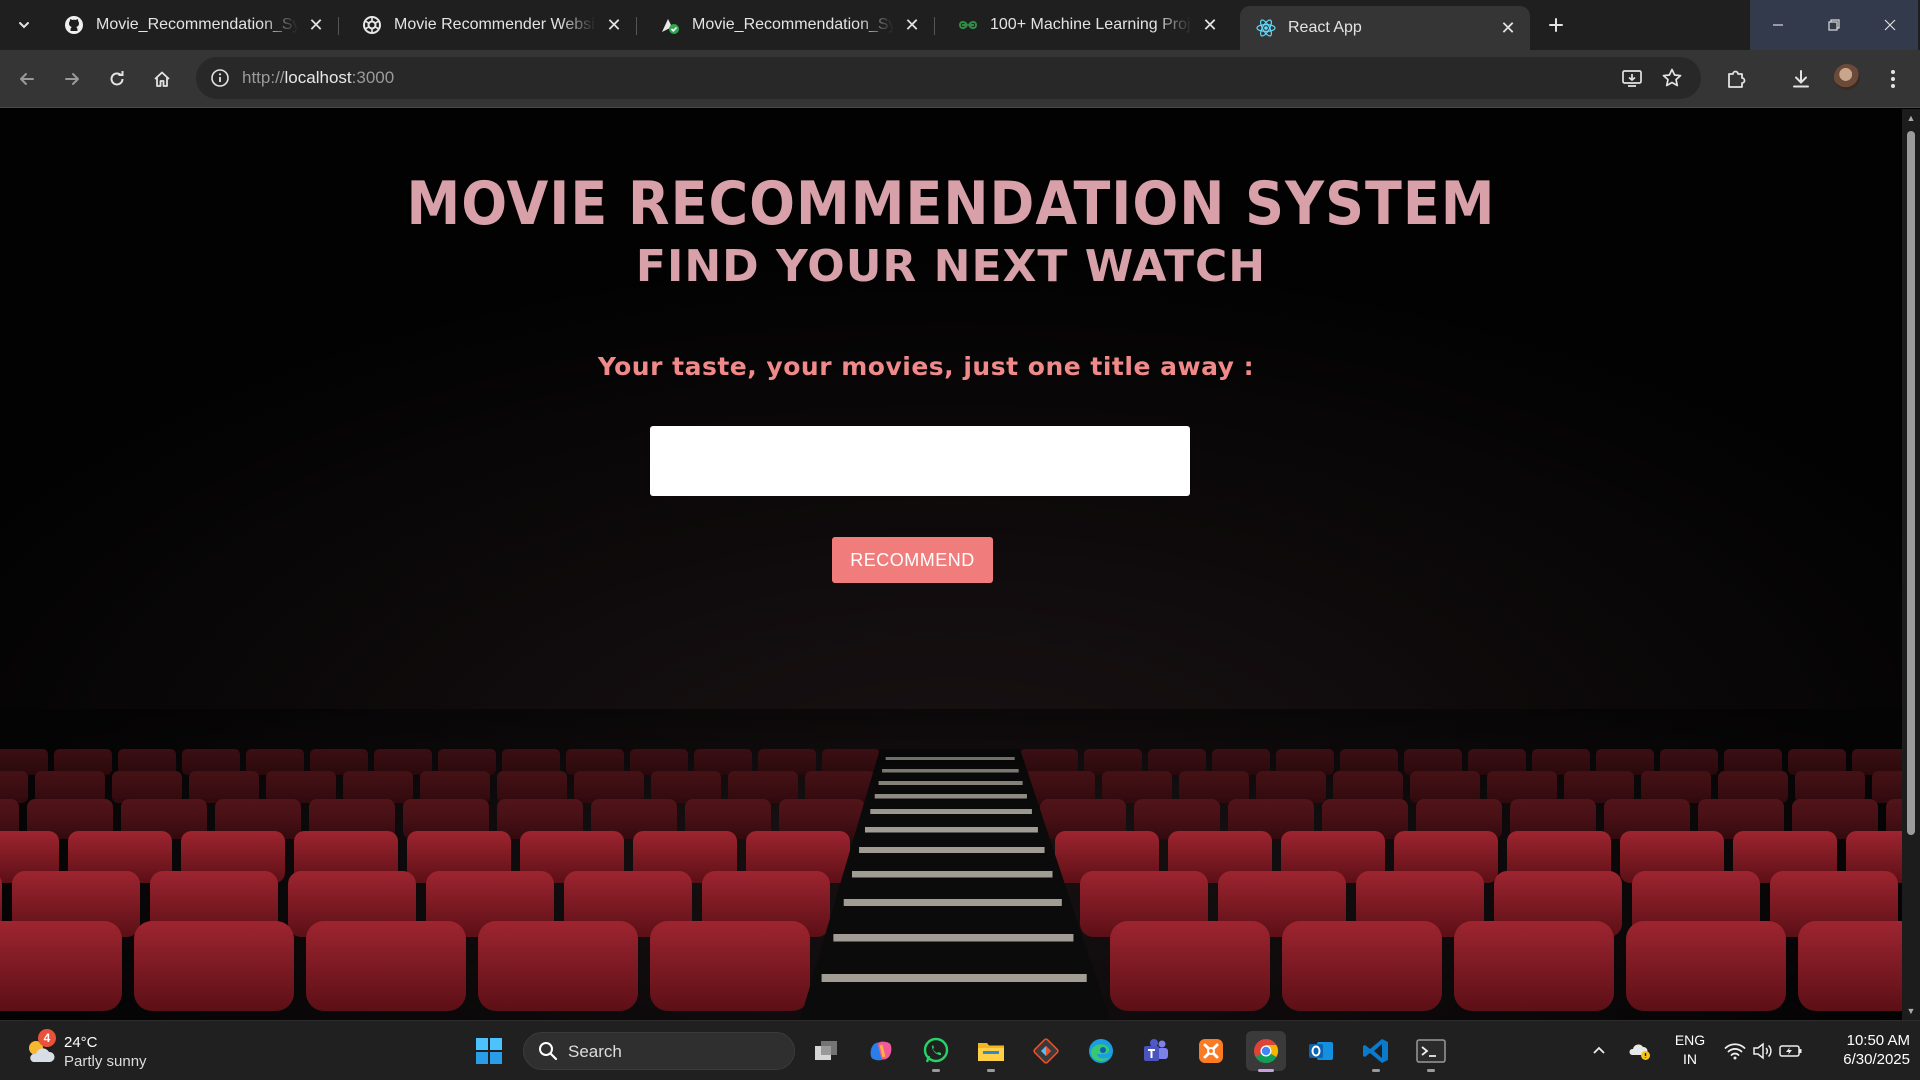 This screenshot has width=1920, height=1080. Describe the element at coordinates (1632, 78) in the screenshot. I see `install-app-button` at that location.